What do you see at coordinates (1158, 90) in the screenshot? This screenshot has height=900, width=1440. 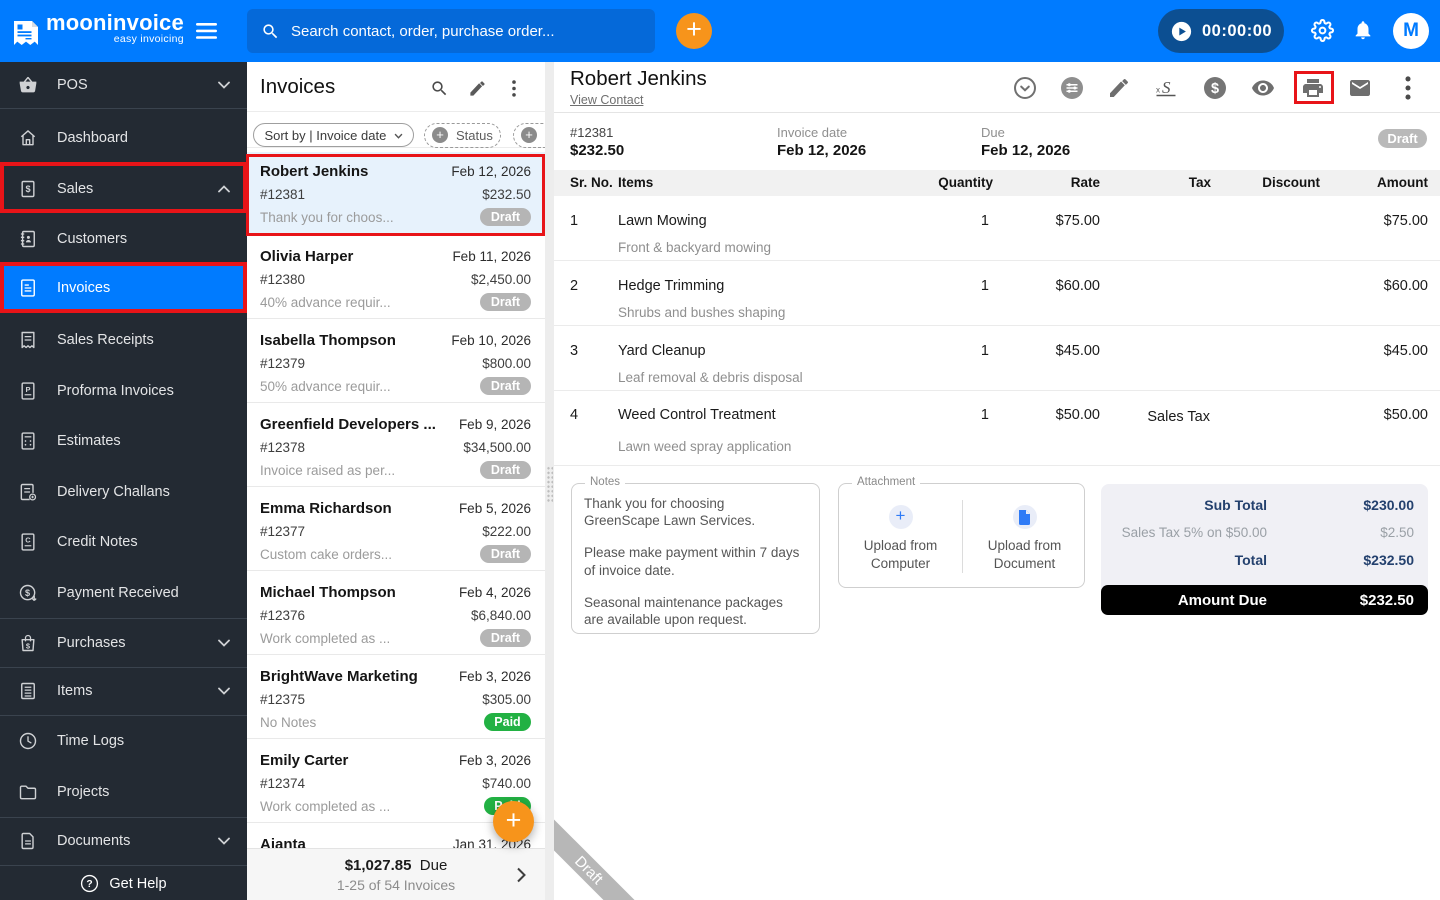 I see `svg-text: x` at bounding box center [1158, 90].